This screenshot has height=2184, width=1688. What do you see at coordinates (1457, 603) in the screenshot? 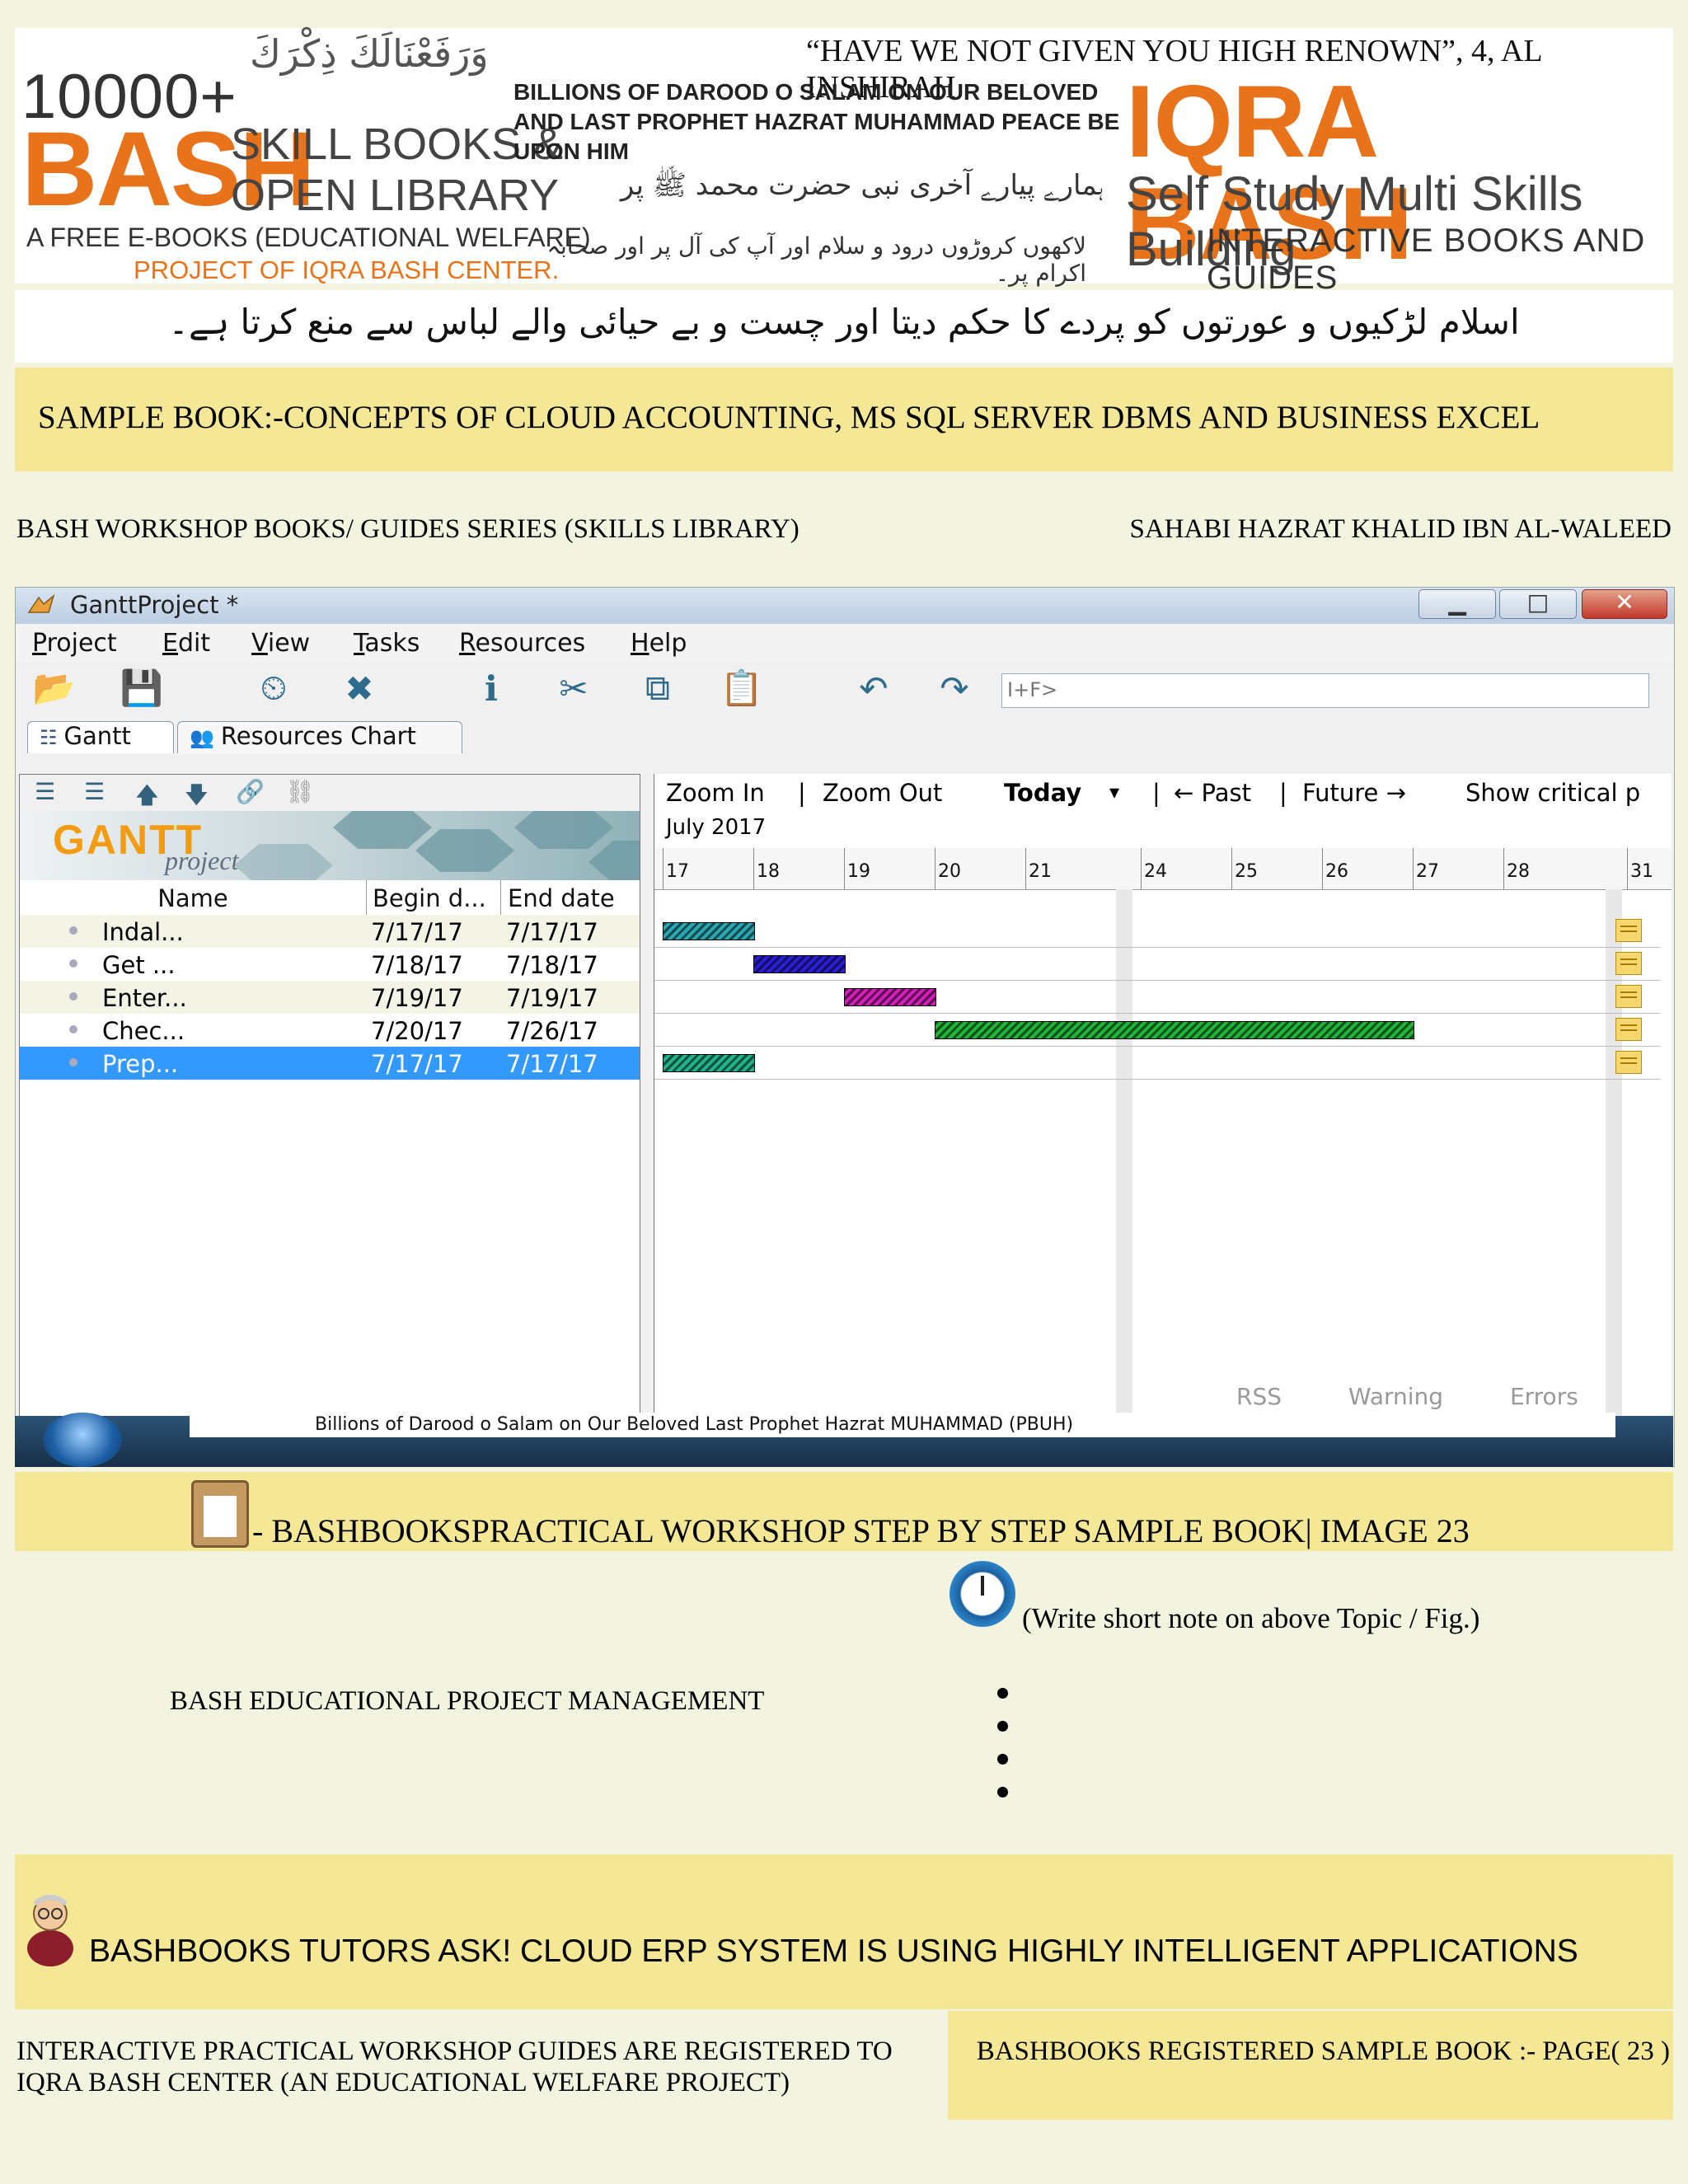
I see `minimize-button: ▁` at bounding box center [1457, 603].